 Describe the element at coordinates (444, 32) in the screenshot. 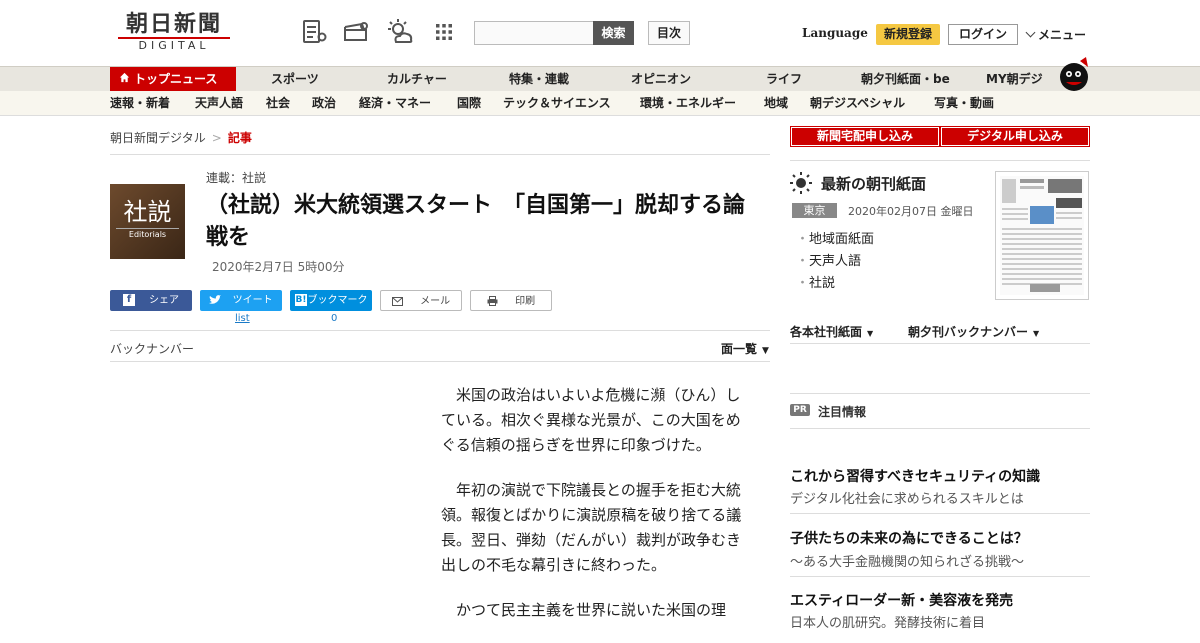

I see `grid-apps-icon` at that location.